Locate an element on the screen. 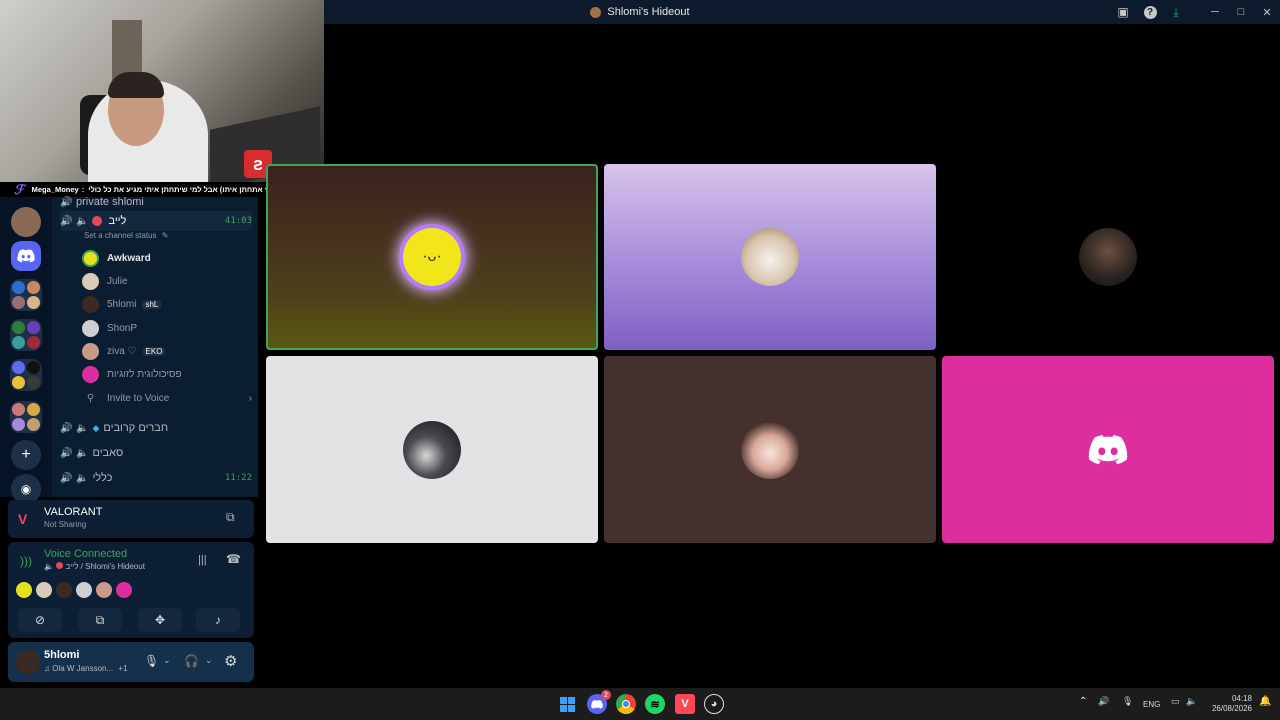 This screenshot has height=720, width=1280. member-row: ShonP is located at coordinates (167, 328).